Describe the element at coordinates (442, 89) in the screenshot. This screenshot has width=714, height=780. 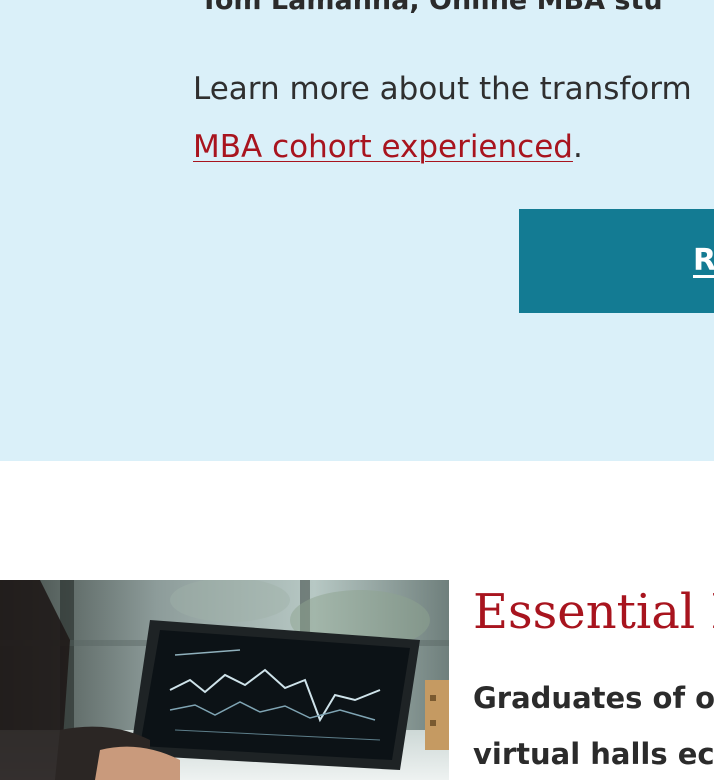
I see `learn-more-text: Learn more about the transform` at that location.